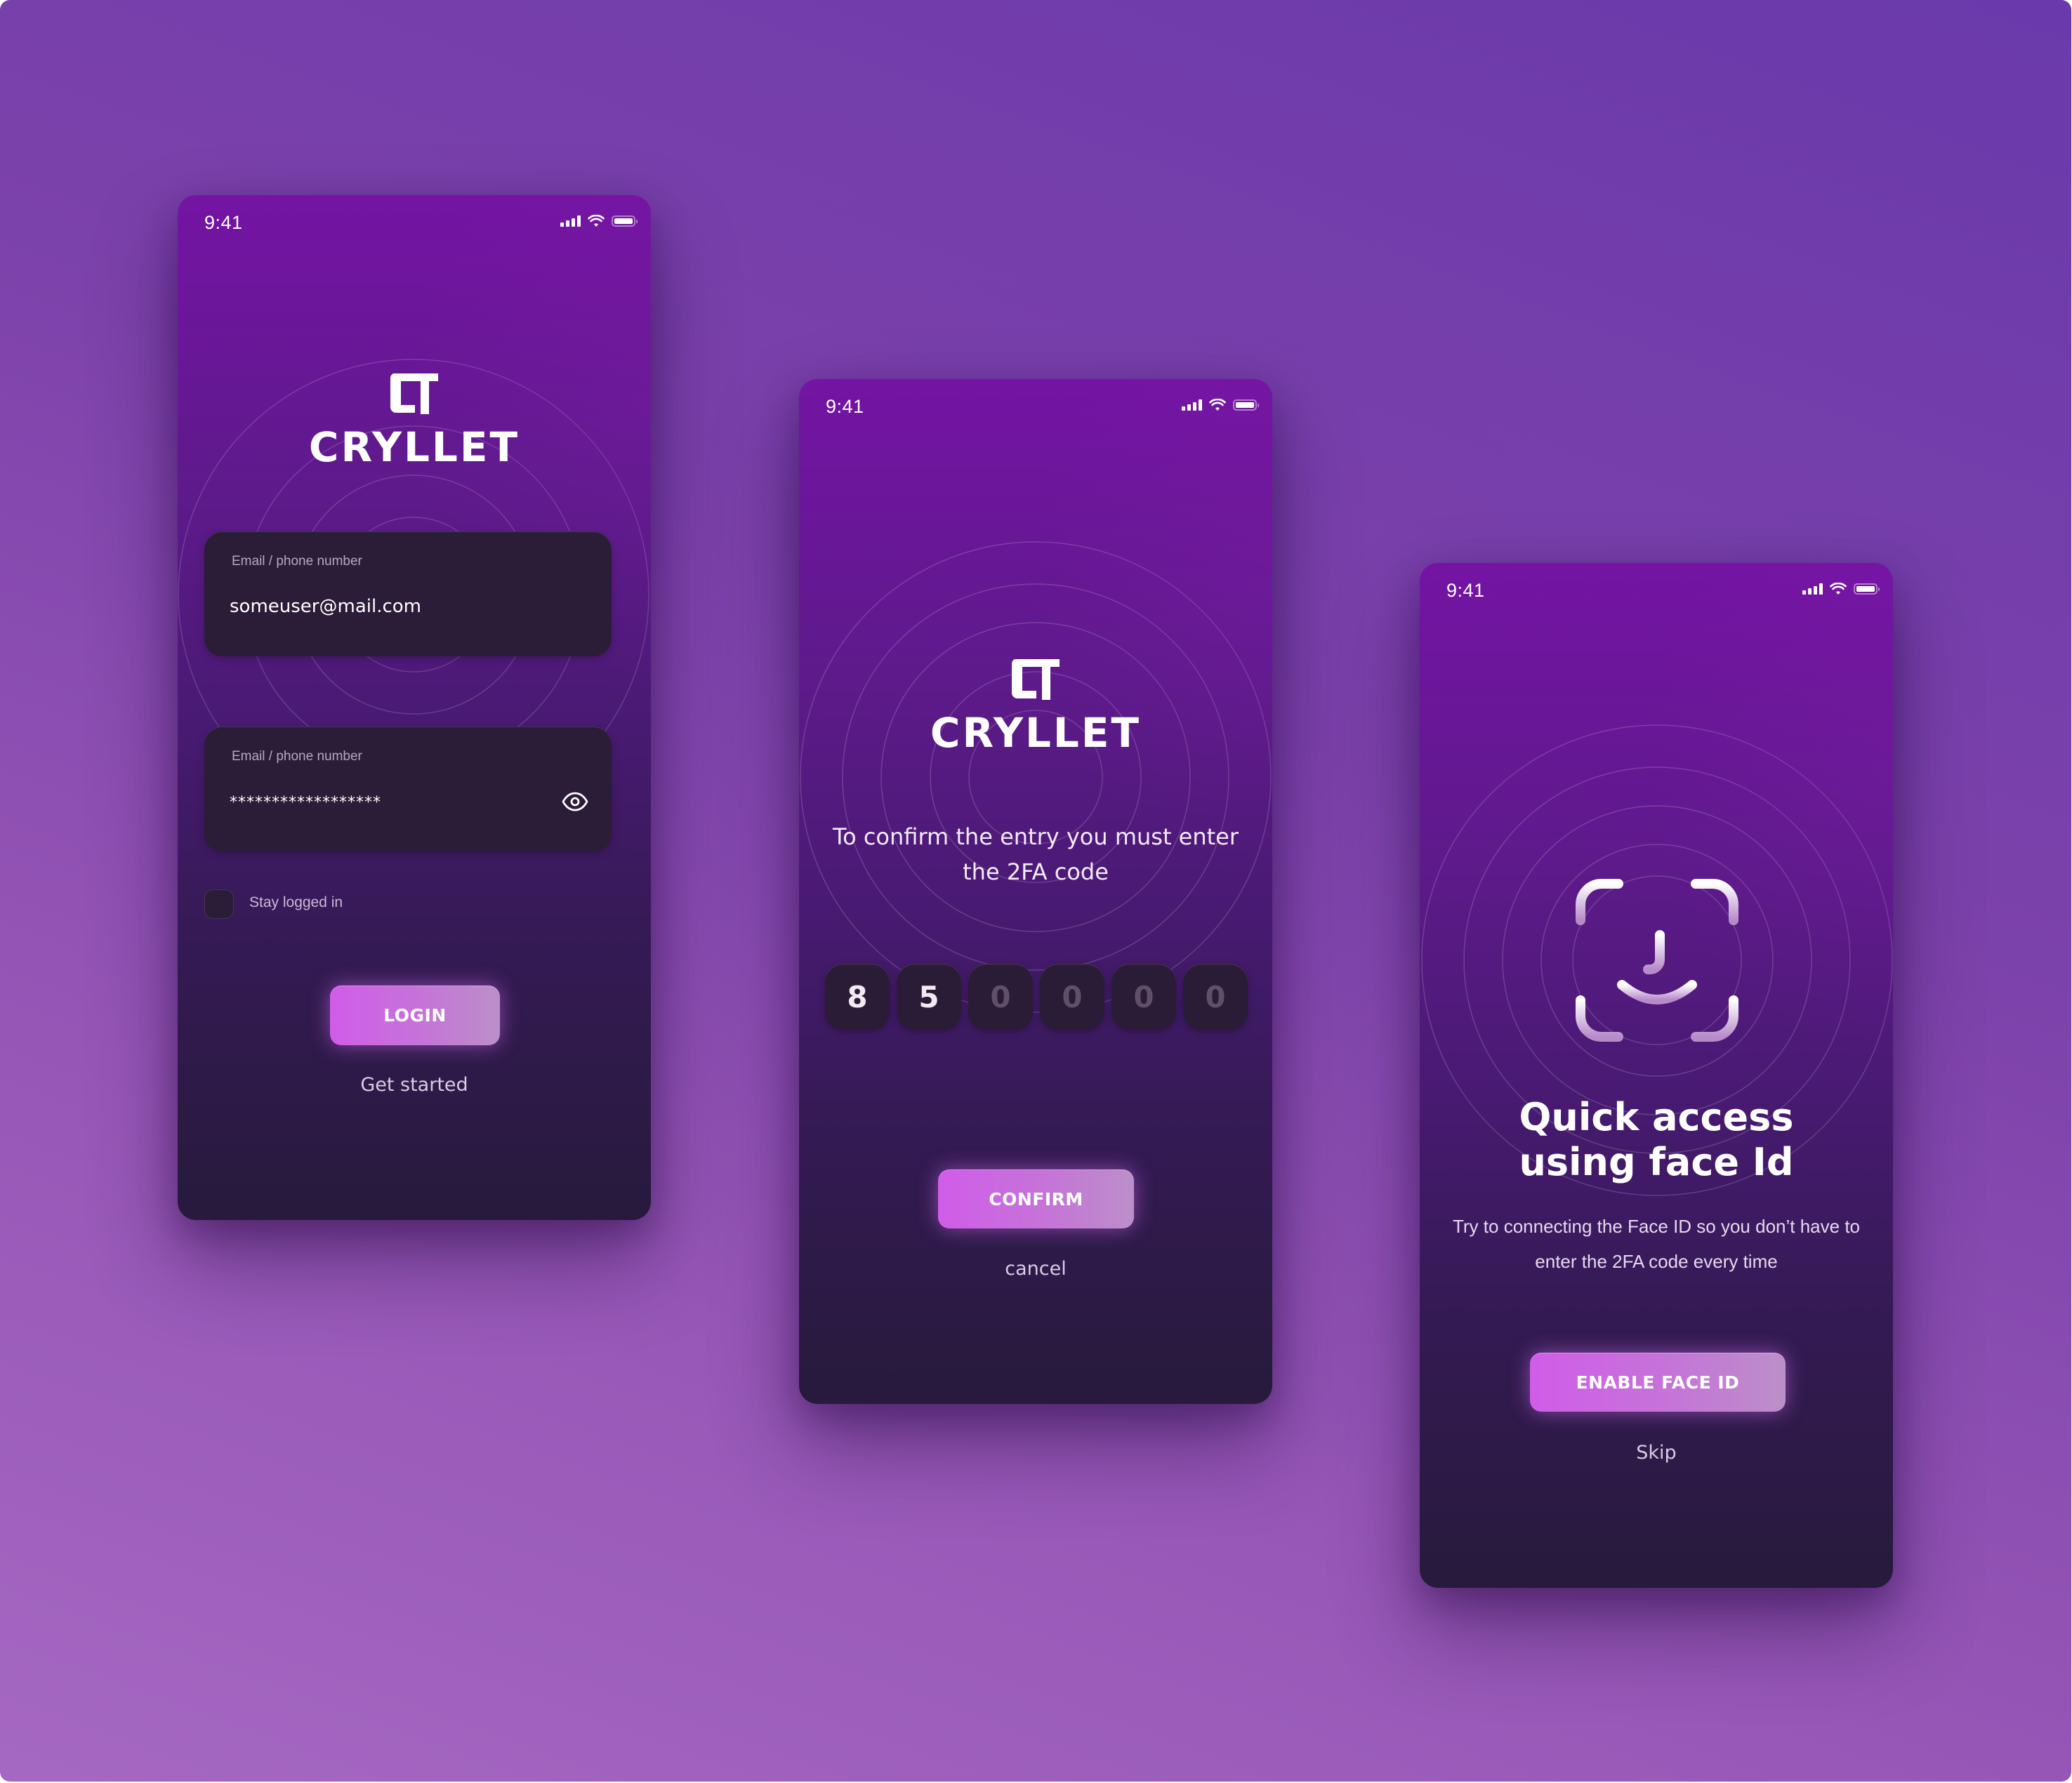 This screenshot has height=1783, width=2072. Describe the element at coordinates (1035, 1269) in the screenshot. I see `cancel-link: cancel` at that location.